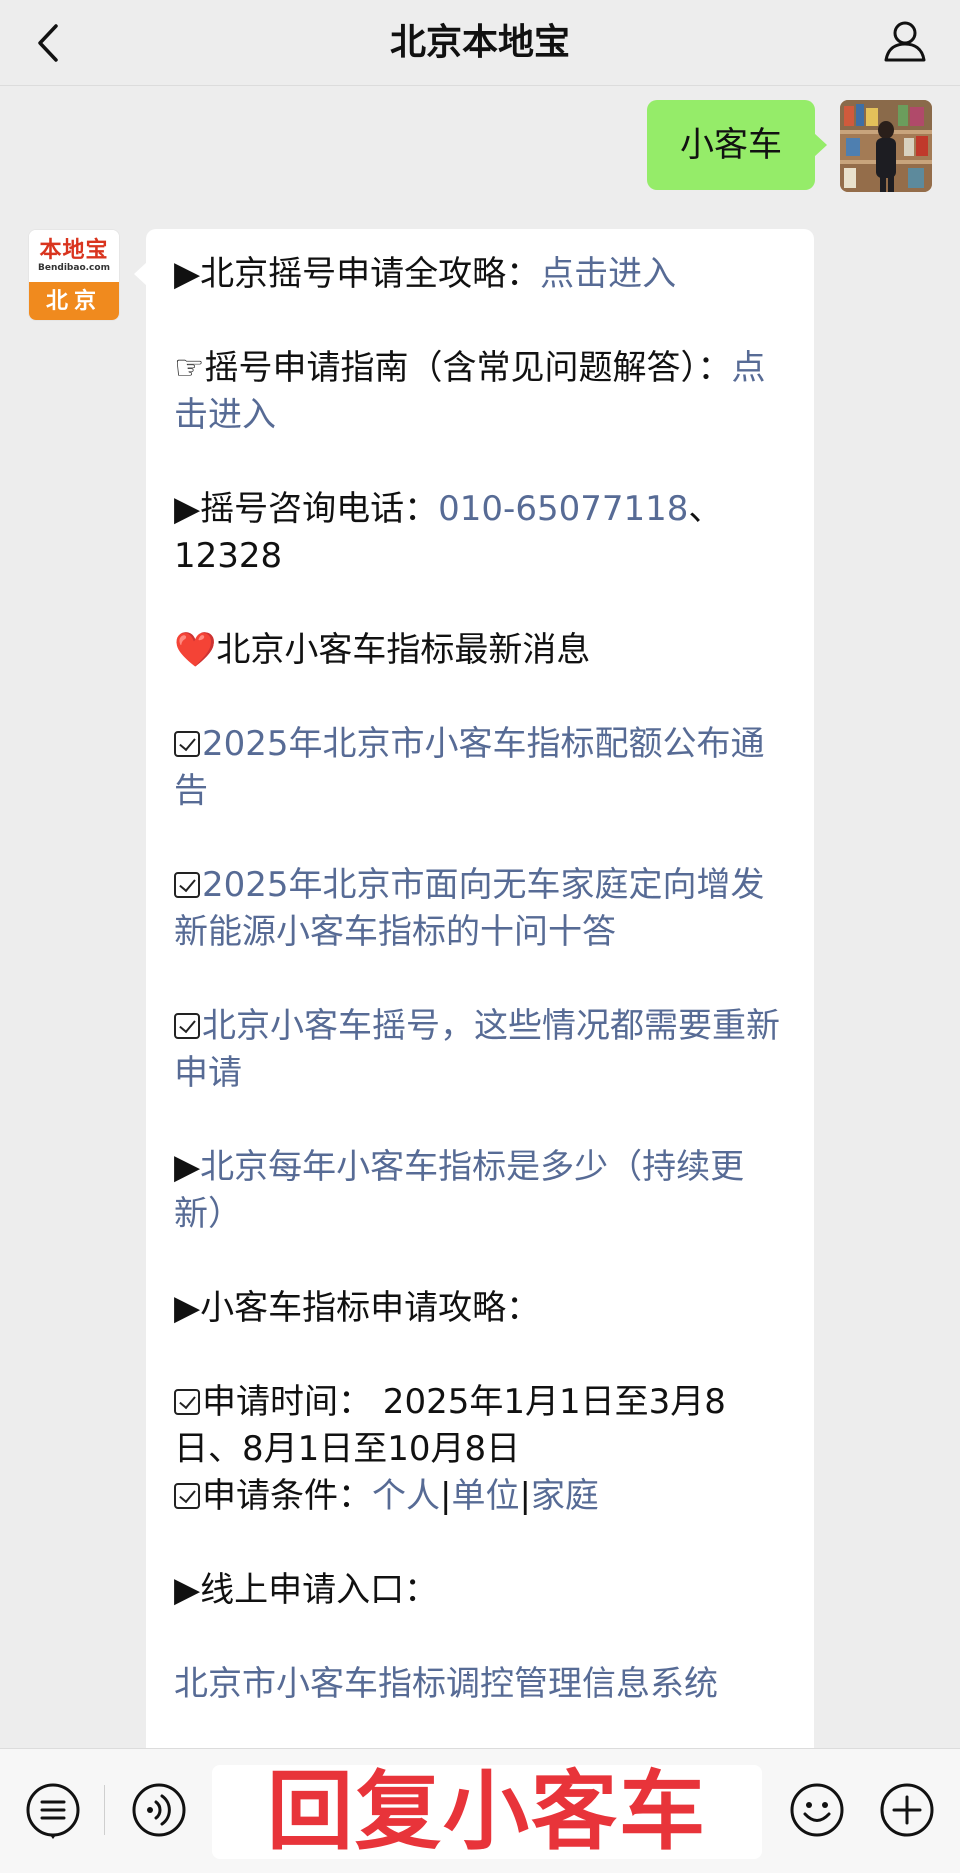  I want to click on top-bar: 北京本地宝, so click(480, 43).